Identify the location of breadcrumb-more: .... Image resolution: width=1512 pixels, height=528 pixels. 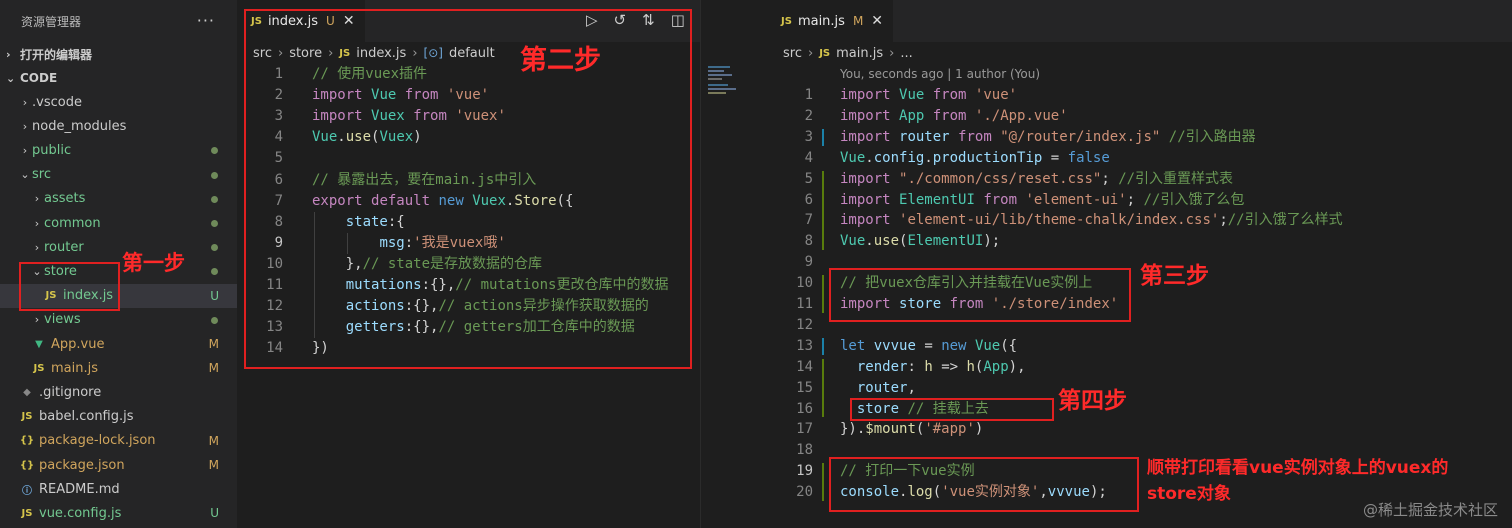
(906, 53).